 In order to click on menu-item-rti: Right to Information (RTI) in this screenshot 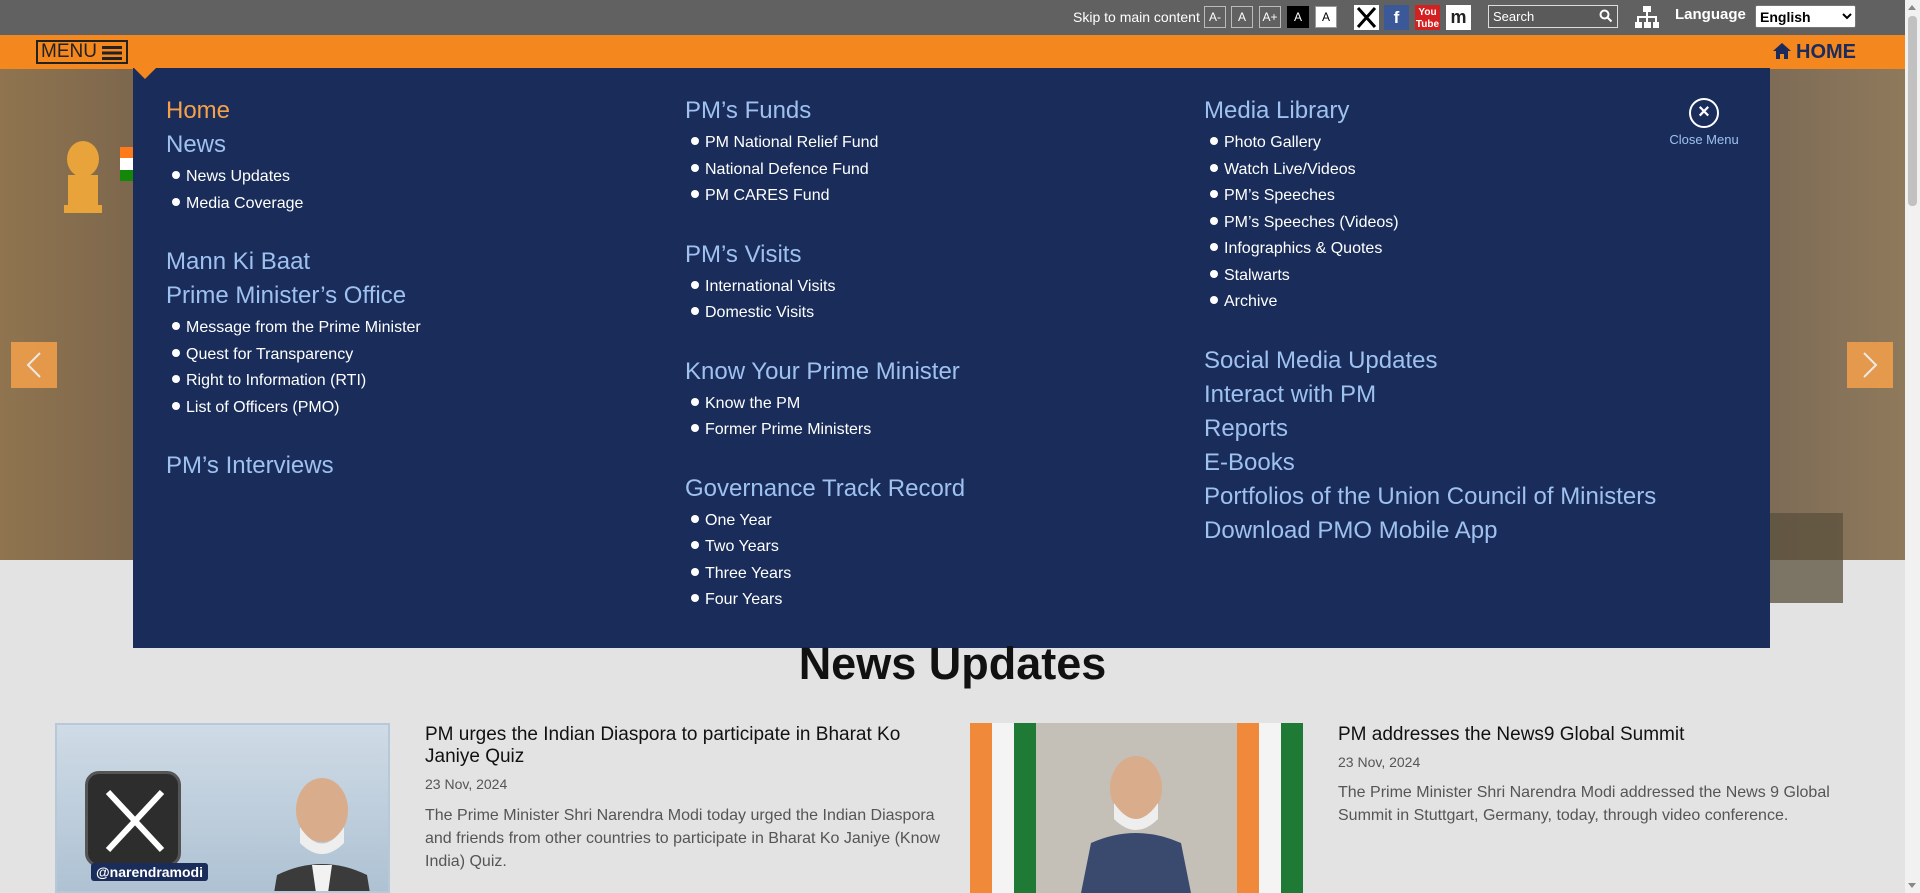, I will do `click(296, 381)`.